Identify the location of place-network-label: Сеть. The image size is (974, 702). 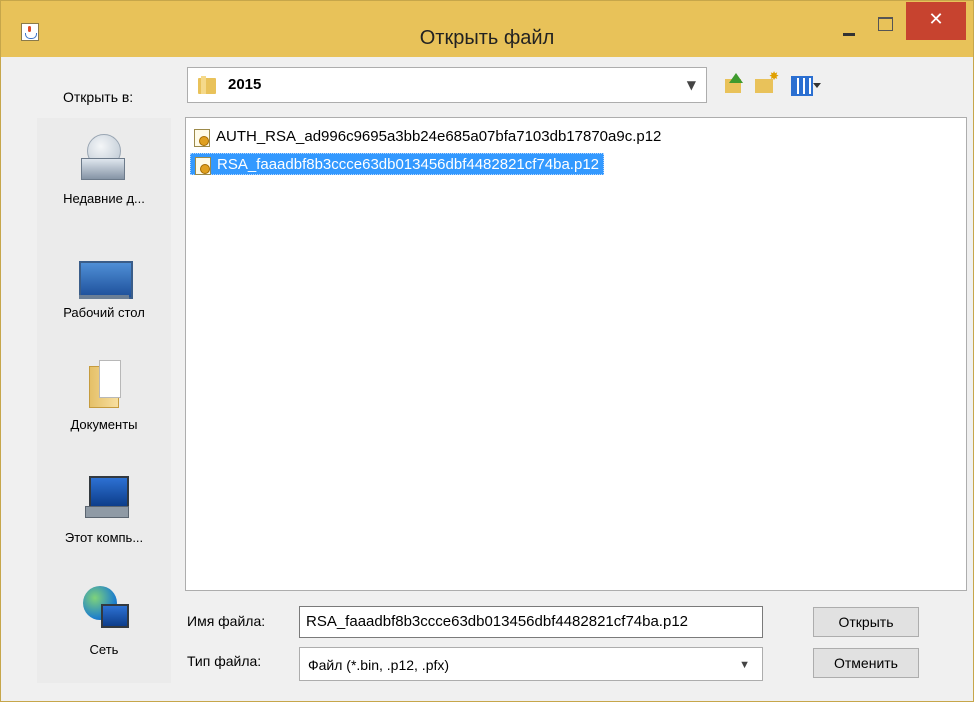
(104, 649).